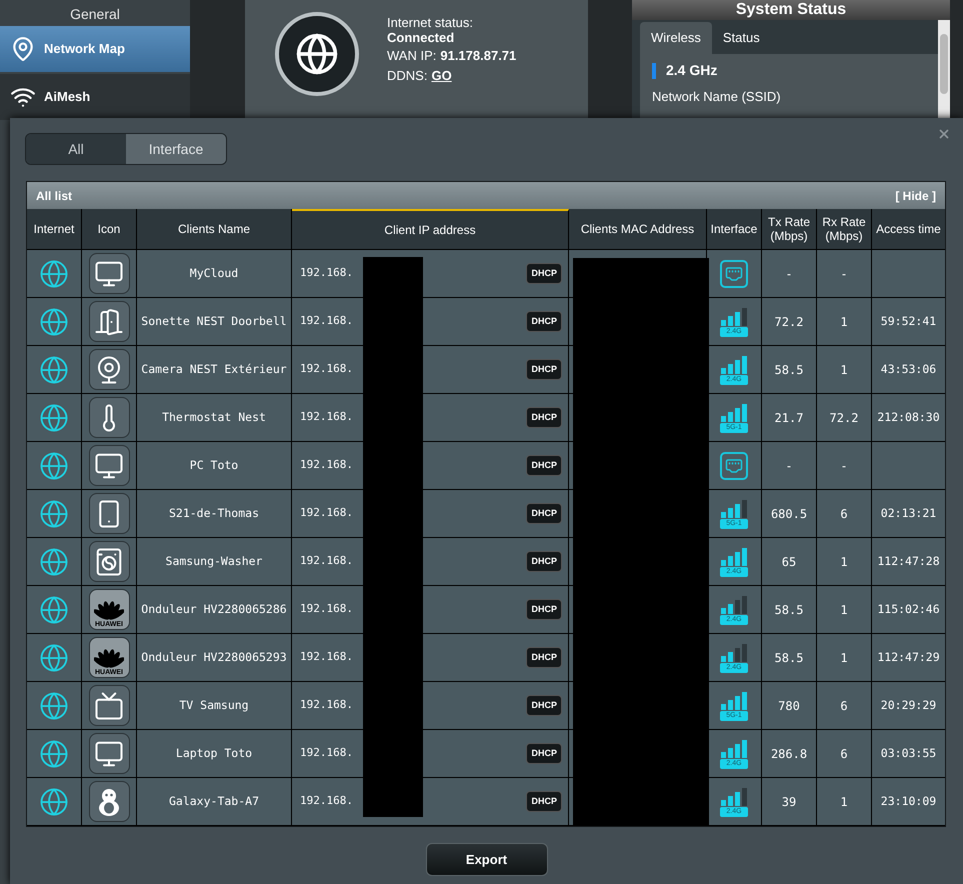 This screenshot has height=884, width=963. I want to click on band-marker, so click(654, 70).